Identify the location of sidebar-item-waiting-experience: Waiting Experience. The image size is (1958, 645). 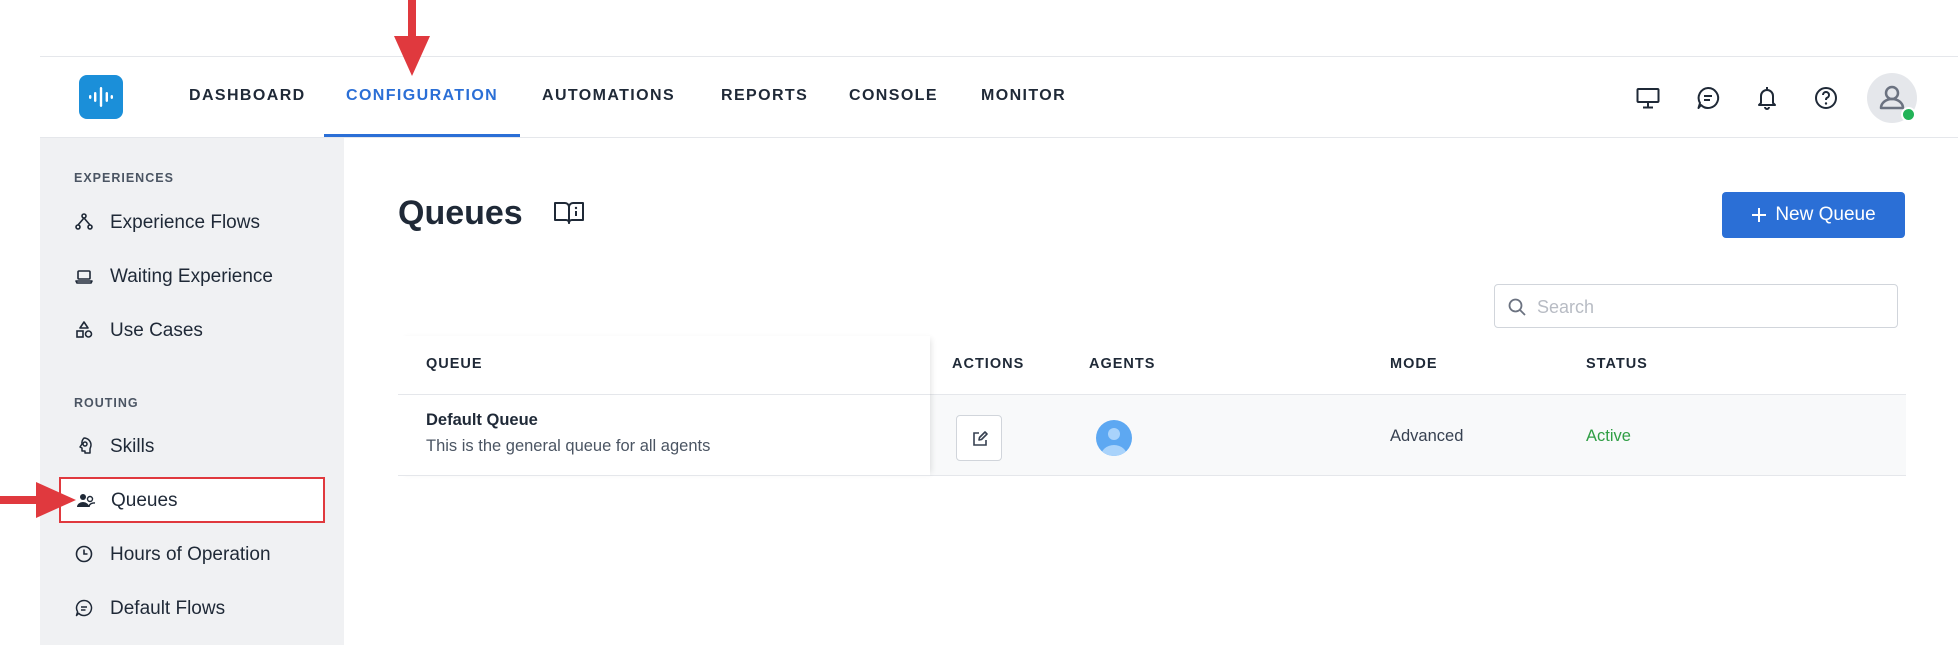
(202, 276).